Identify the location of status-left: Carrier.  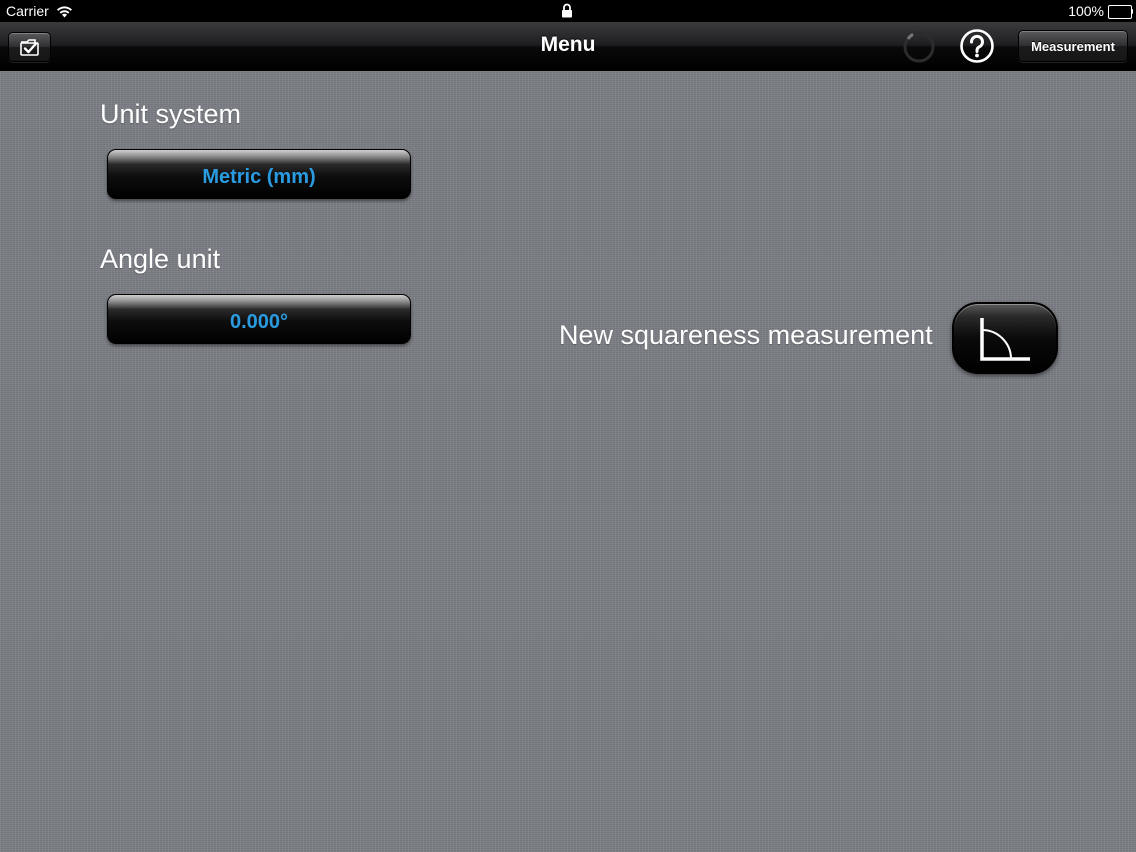
(39, 11).